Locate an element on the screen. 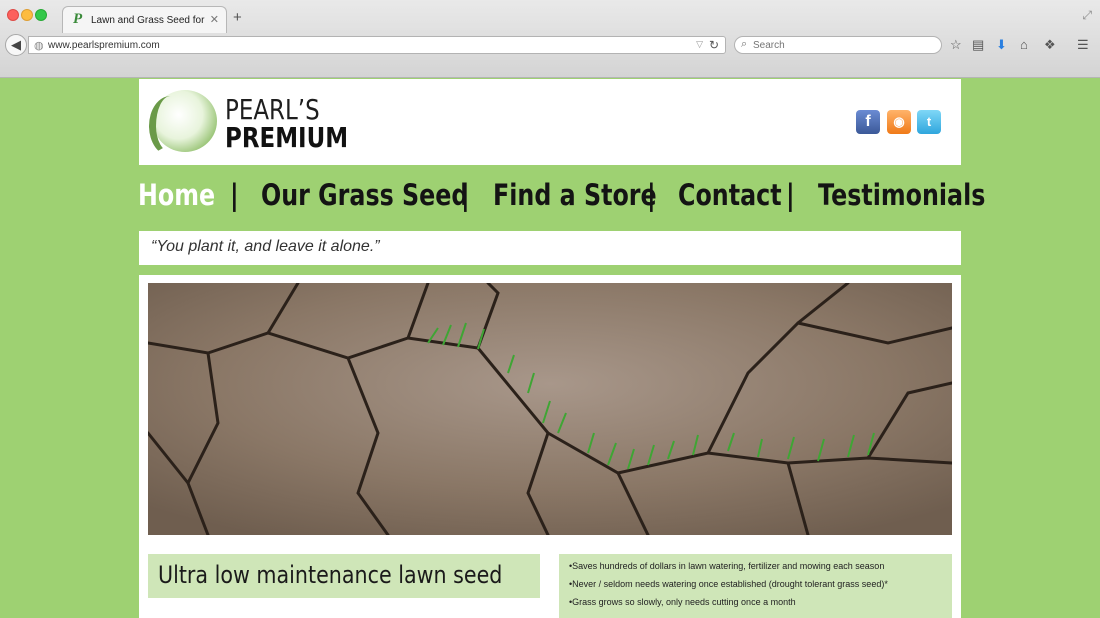 This screenshot has width=1100, height=618. globe-icon: ◍ is located at coordinates (39, 46).